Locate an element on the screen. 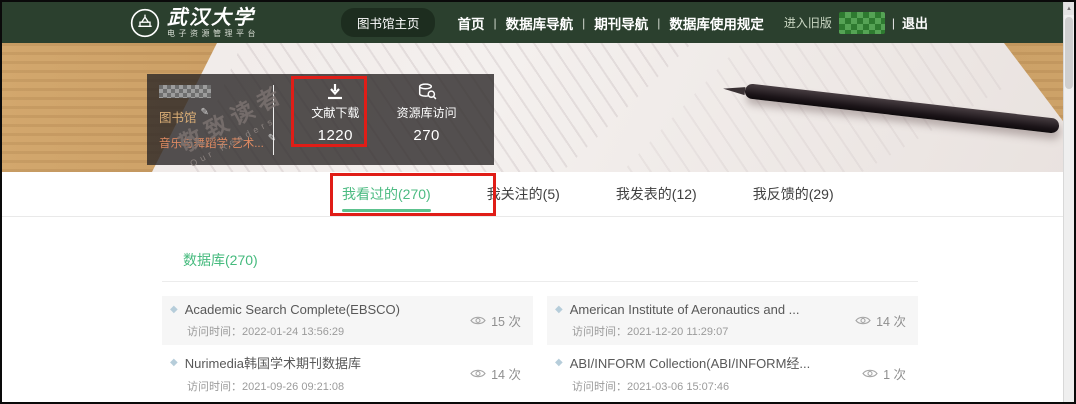  vertical-scrollbar: ▲ is located at coordinates (1068, 202).